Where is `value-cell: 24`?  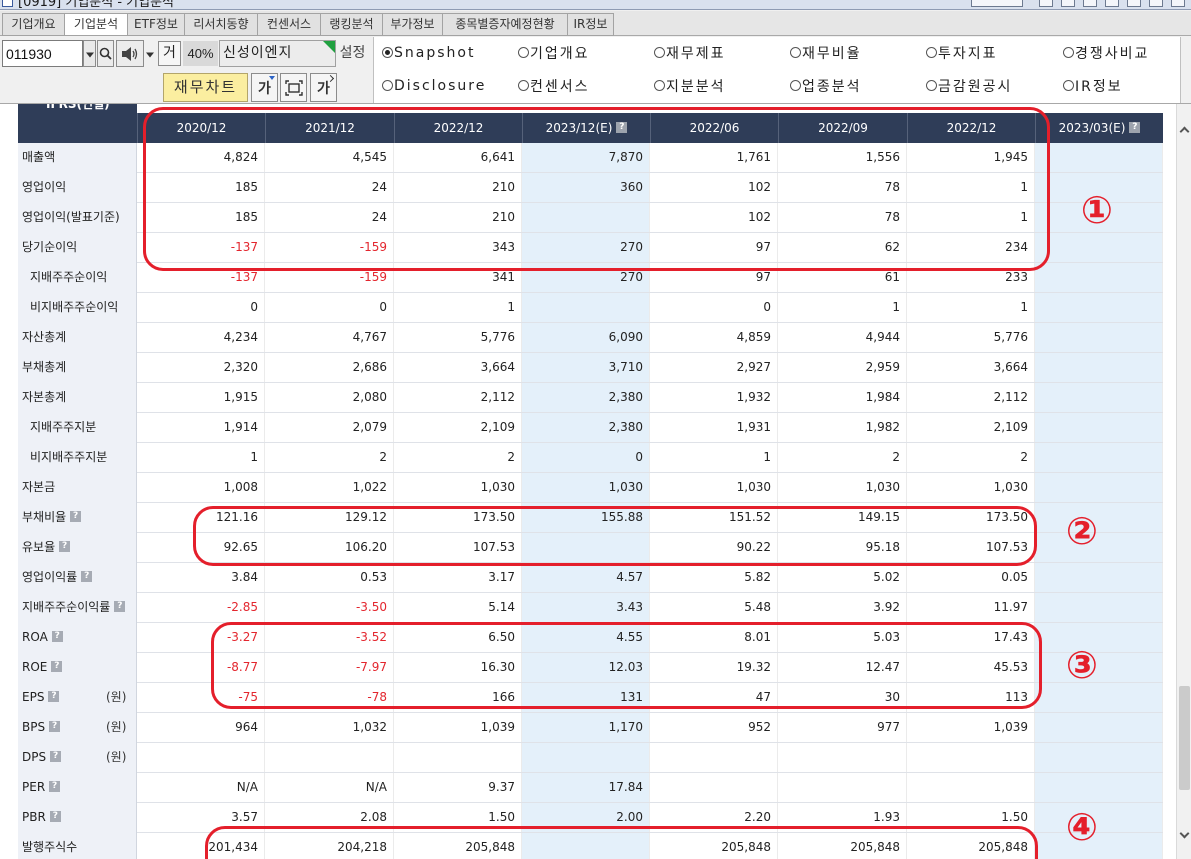 value-cell: 24 is located at coordinates (329, 217).